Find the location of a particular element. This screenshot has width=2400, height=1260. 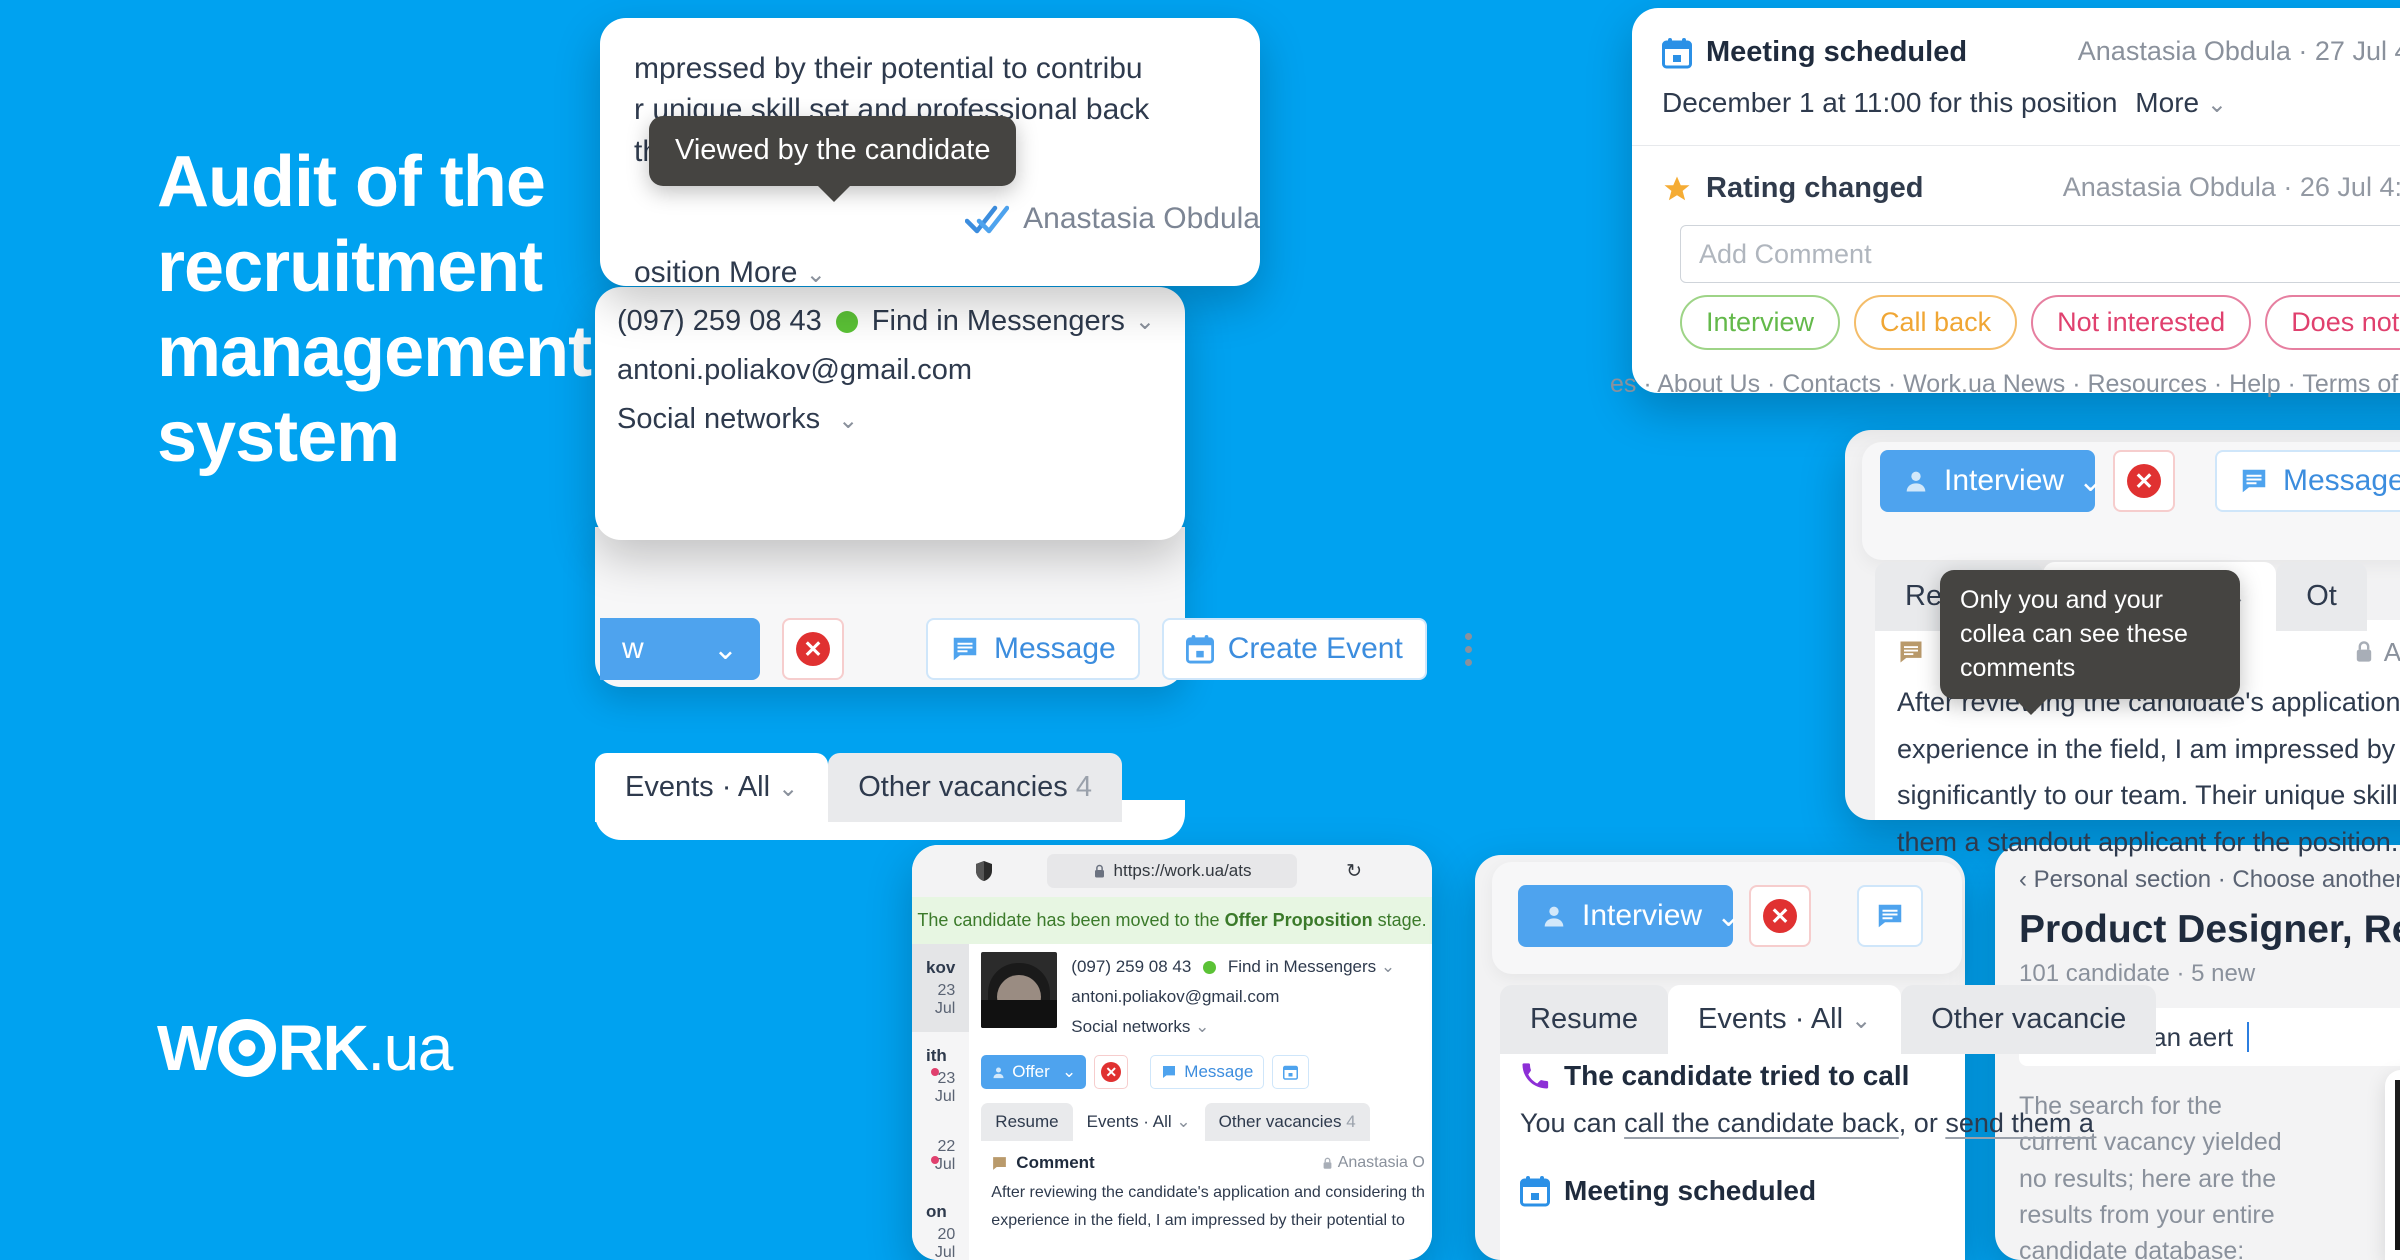

banner-prefix: The candidate has been moved to the is located at coordinates (1071, 920).